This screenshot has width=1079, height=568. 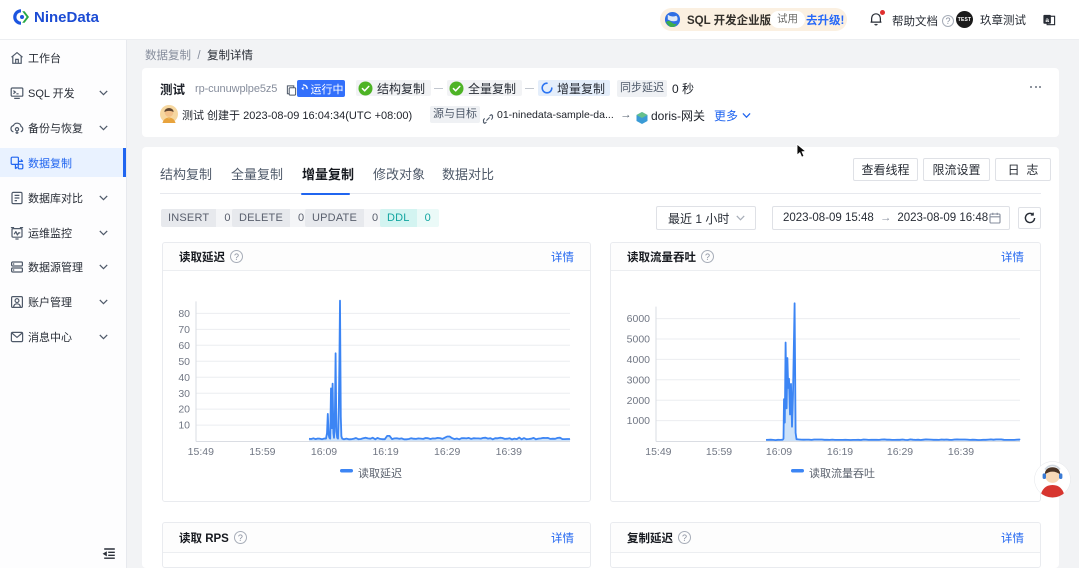 What do you see at coordinates (639, 380) in the screenshot?
I see `svg-text: 3000` at bounding box center [639, 380].